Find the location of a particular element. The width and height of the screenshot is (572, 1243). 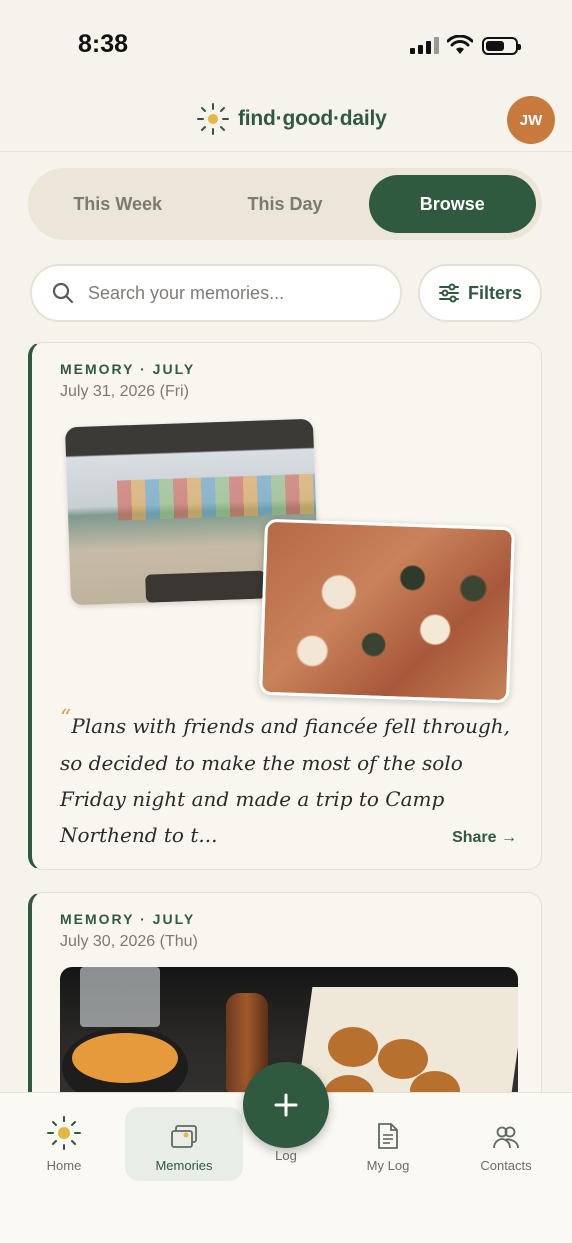

nav-home: Home is located at coordinates (64, 1144).